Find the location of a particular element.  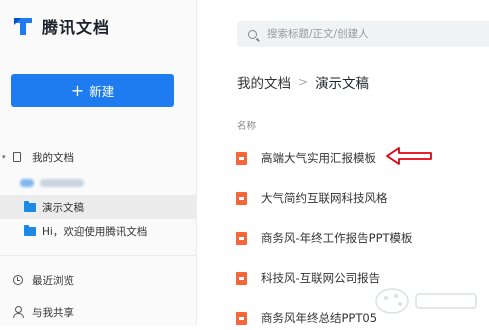

file-name: 科技风-互联网公司报告 is located at coordinates (321, 278).